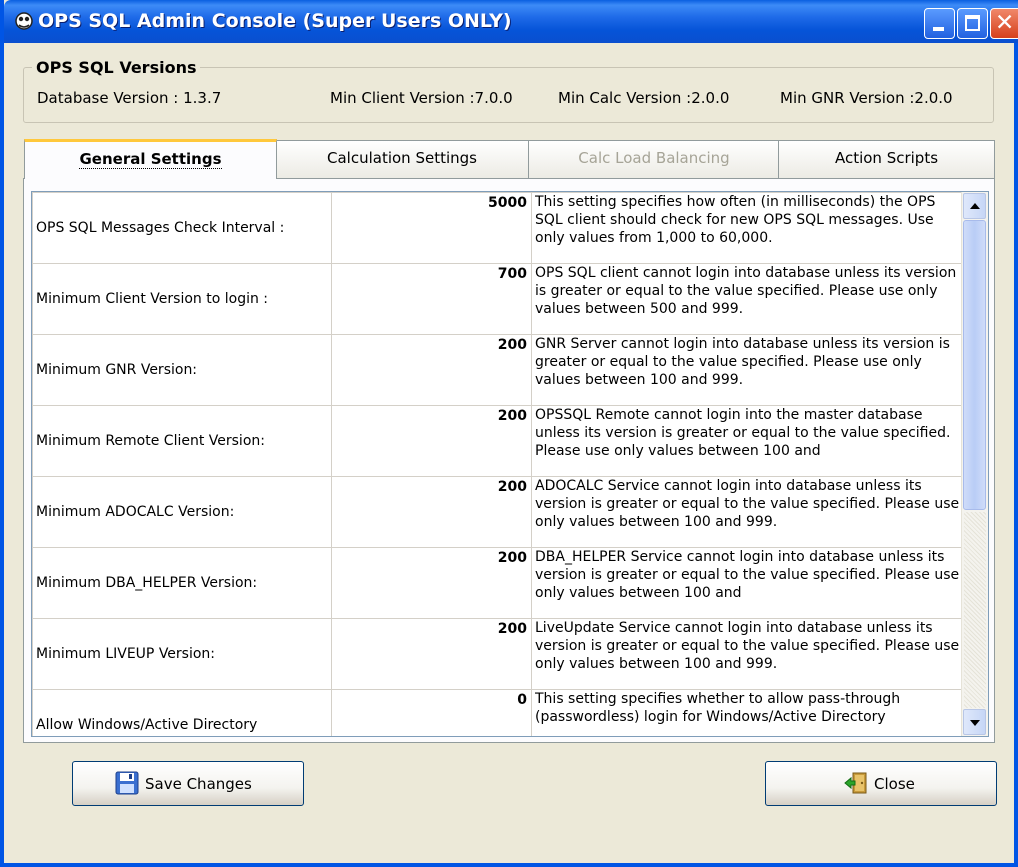  What do you see at coordinates (431, 712) in the screenshot?
I see `setting-value: 0` at bounding box center [431, 712].